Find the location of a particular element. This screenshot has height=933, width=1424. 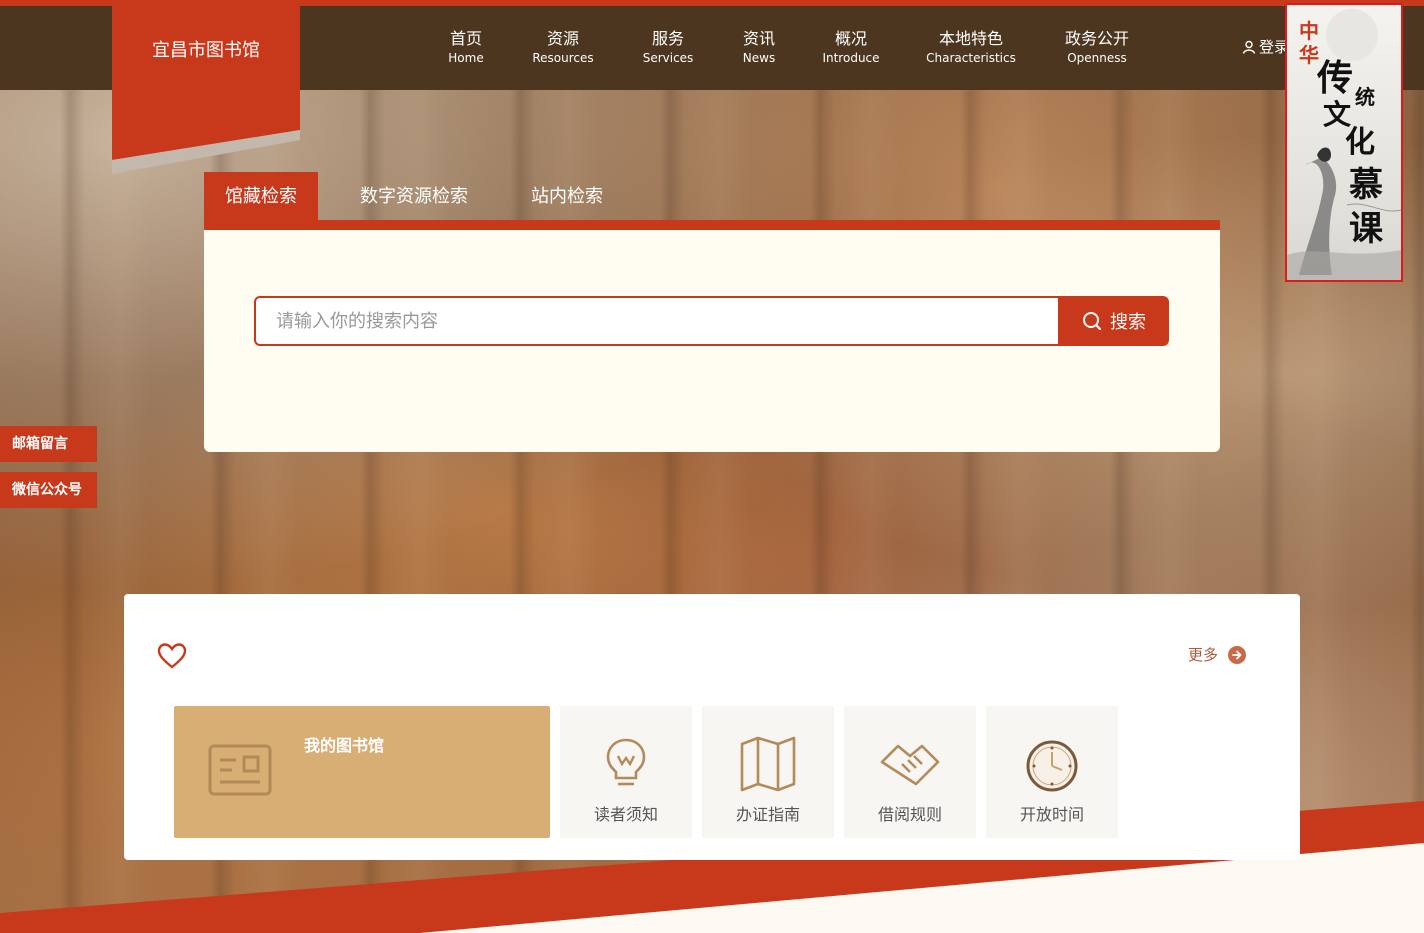

promo-char: 课 is located at coordinates (1366, 229).